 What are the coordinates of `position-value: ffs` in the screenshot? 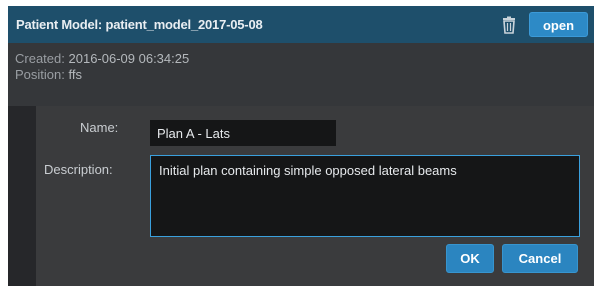 It's located at (75, 74).